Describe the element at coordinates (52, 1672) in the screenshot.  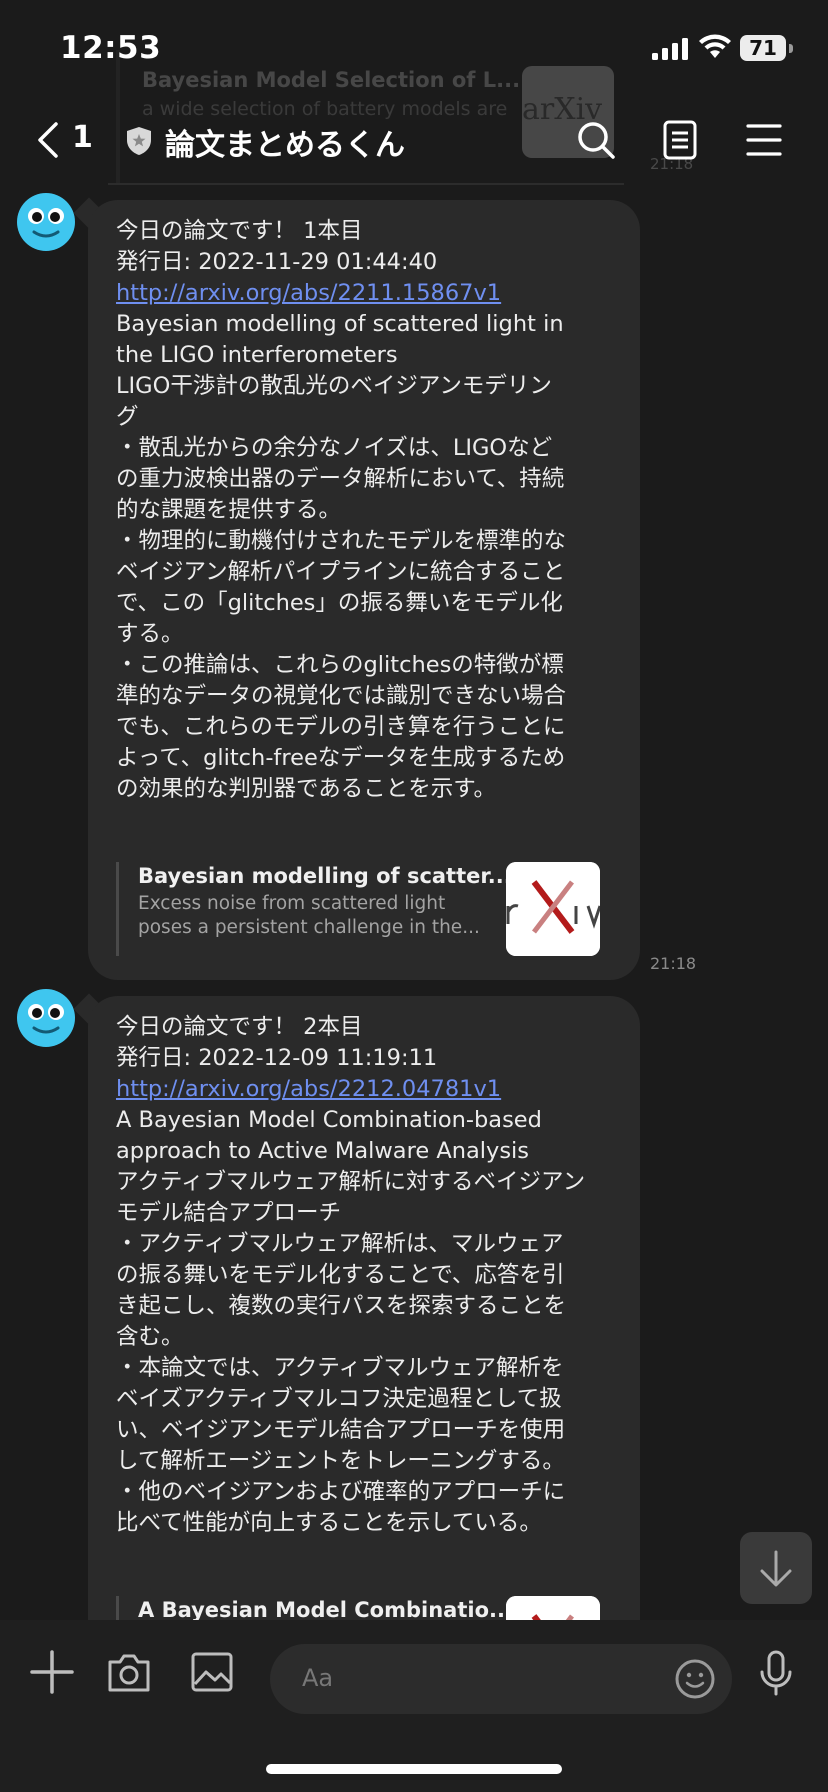
I see `plus-icon` at that location.